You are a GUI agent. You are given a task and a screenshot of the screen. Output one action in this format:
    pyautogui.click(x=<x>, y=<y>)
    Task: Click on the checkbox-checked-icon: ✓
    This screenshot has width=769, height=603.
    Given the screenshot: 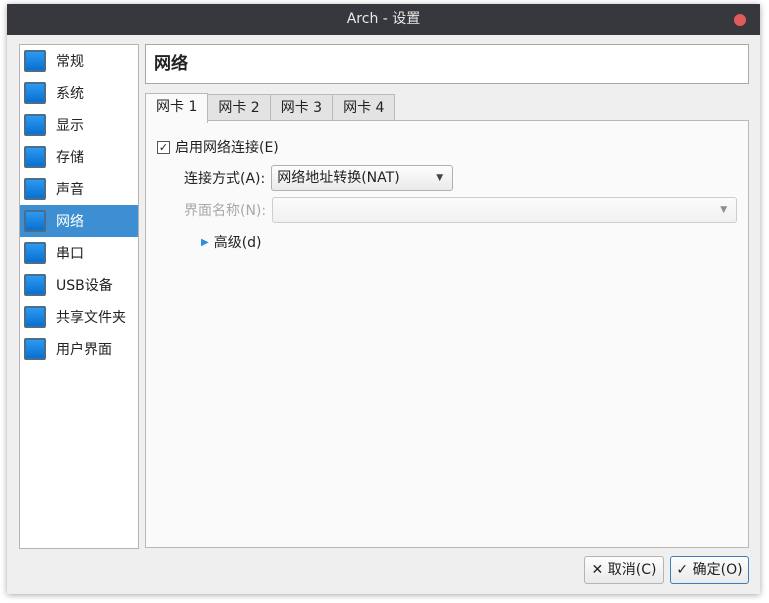 What is the action you would take?
    pyautogui.click(x=163, y=147)
    